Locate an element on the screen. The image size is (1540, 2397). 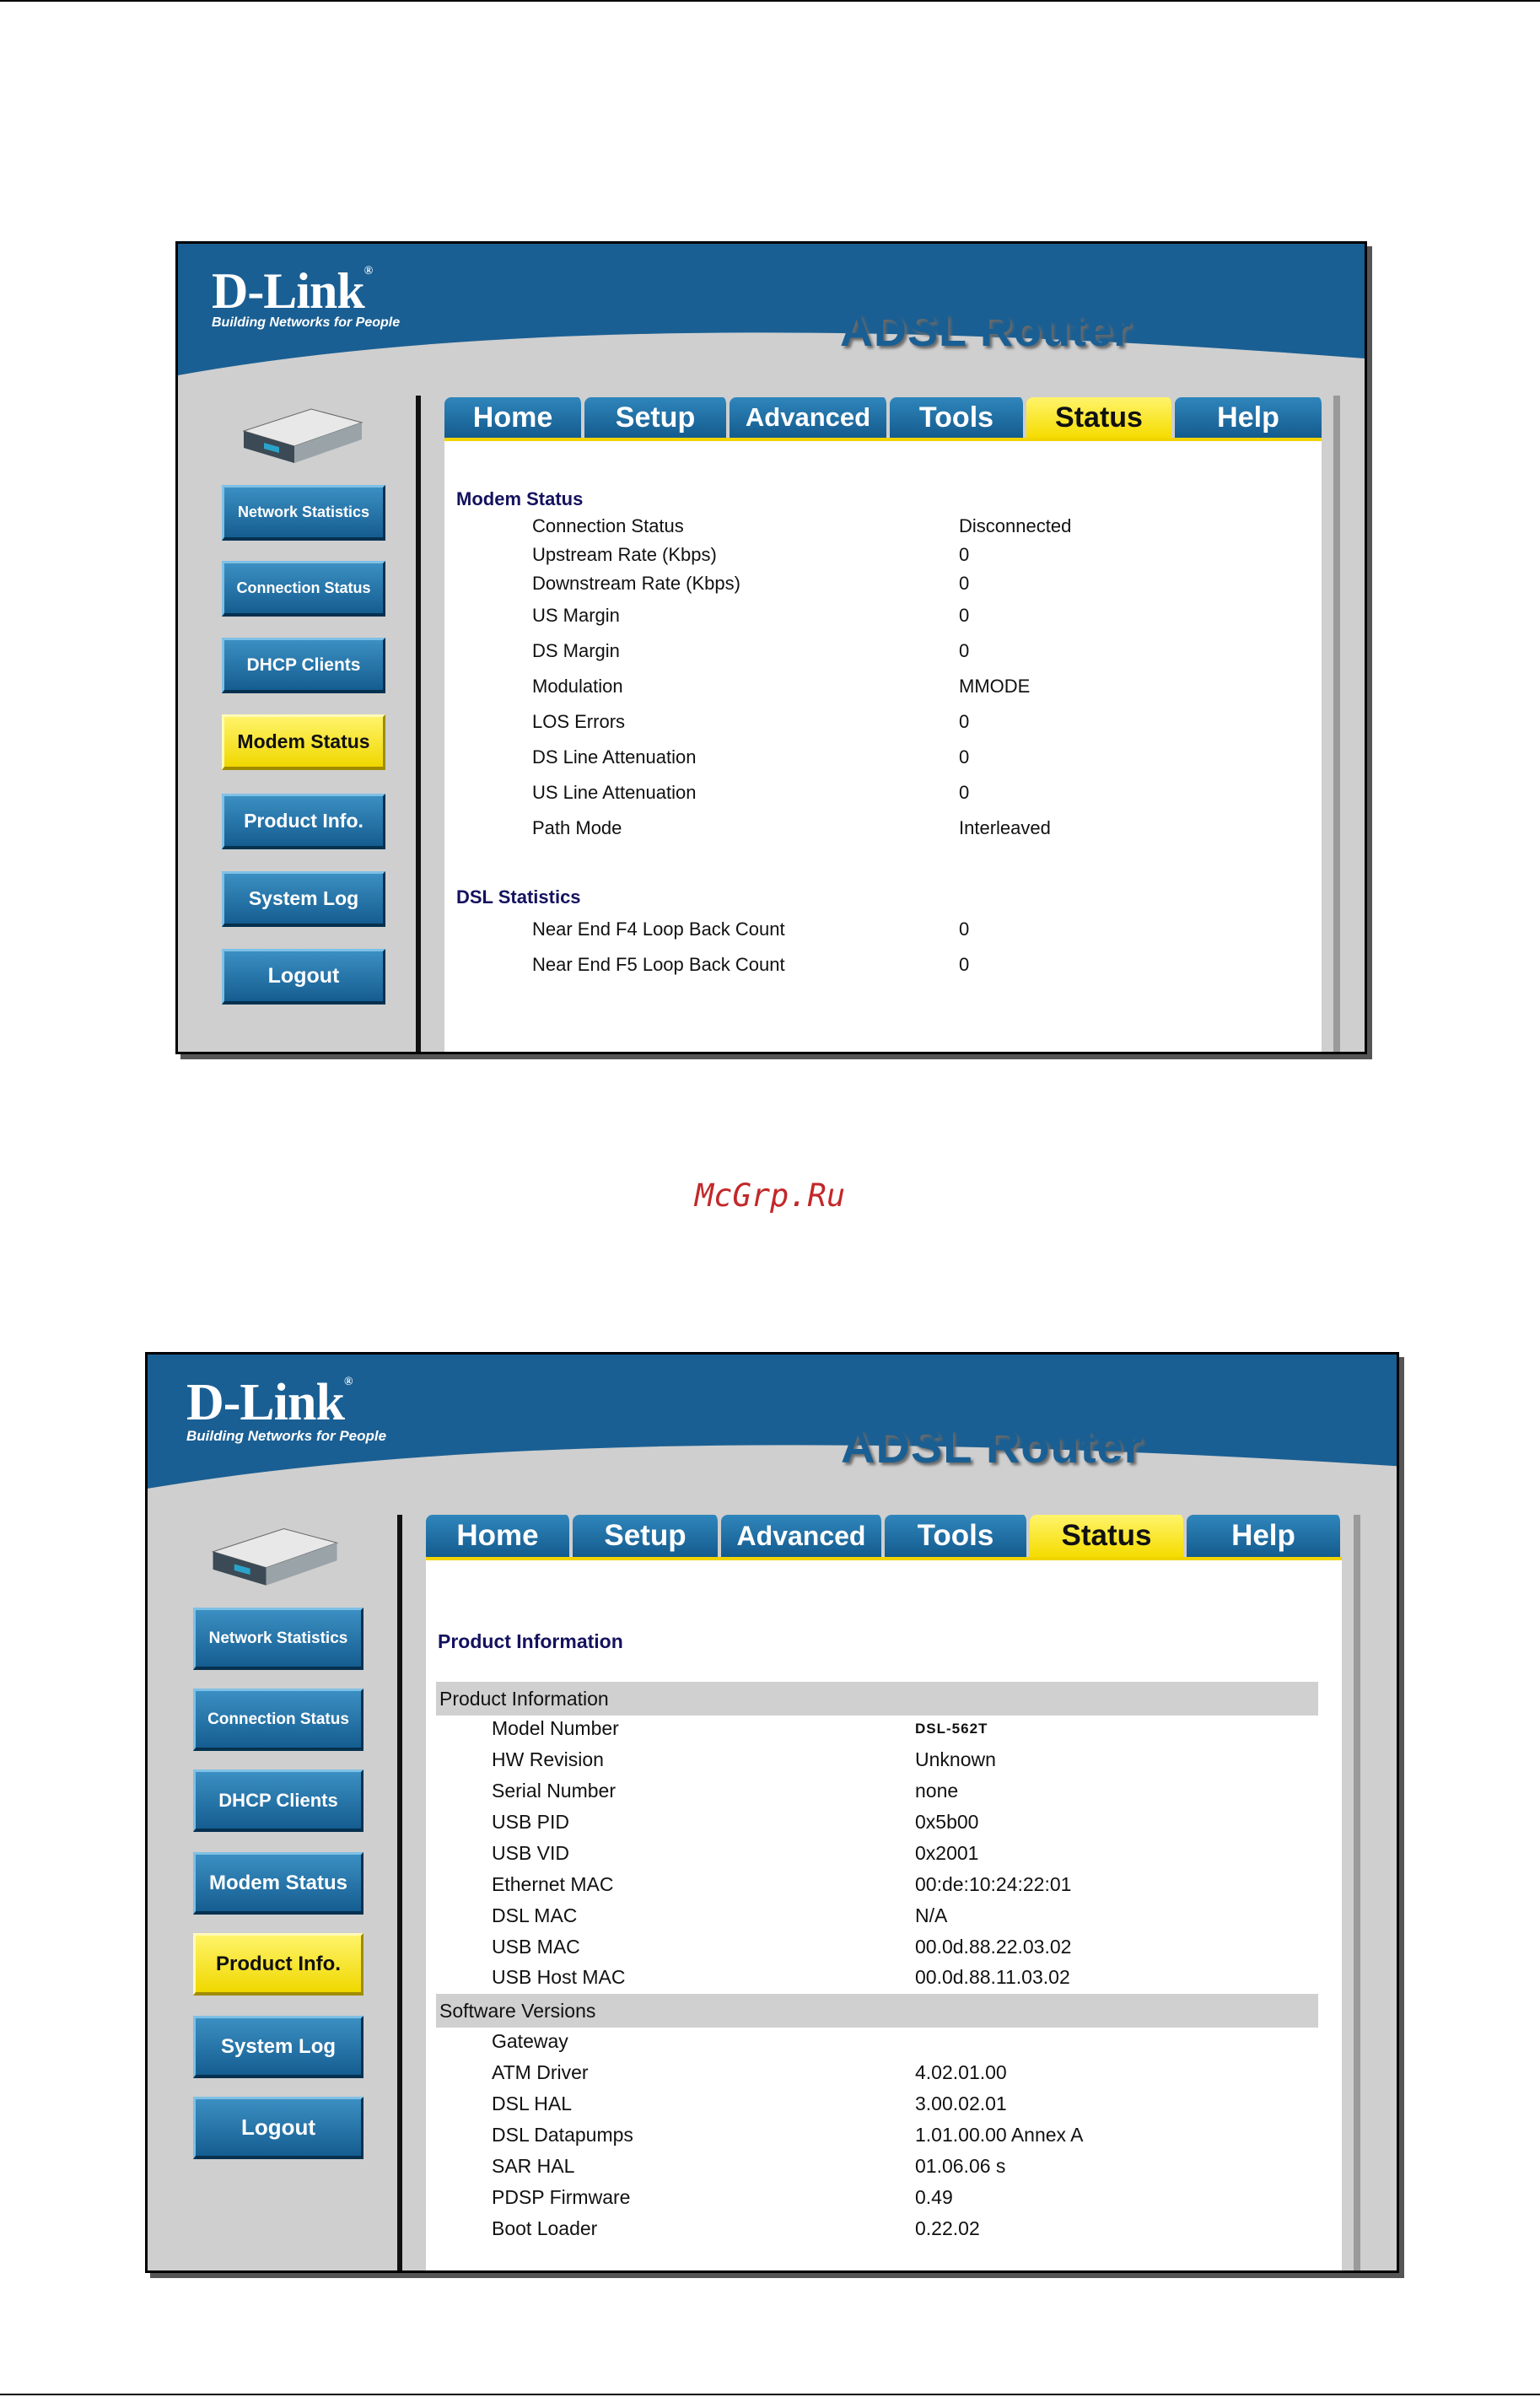
row-label: Upstream Rate (Kbps) is located at coordinates (624, 555).